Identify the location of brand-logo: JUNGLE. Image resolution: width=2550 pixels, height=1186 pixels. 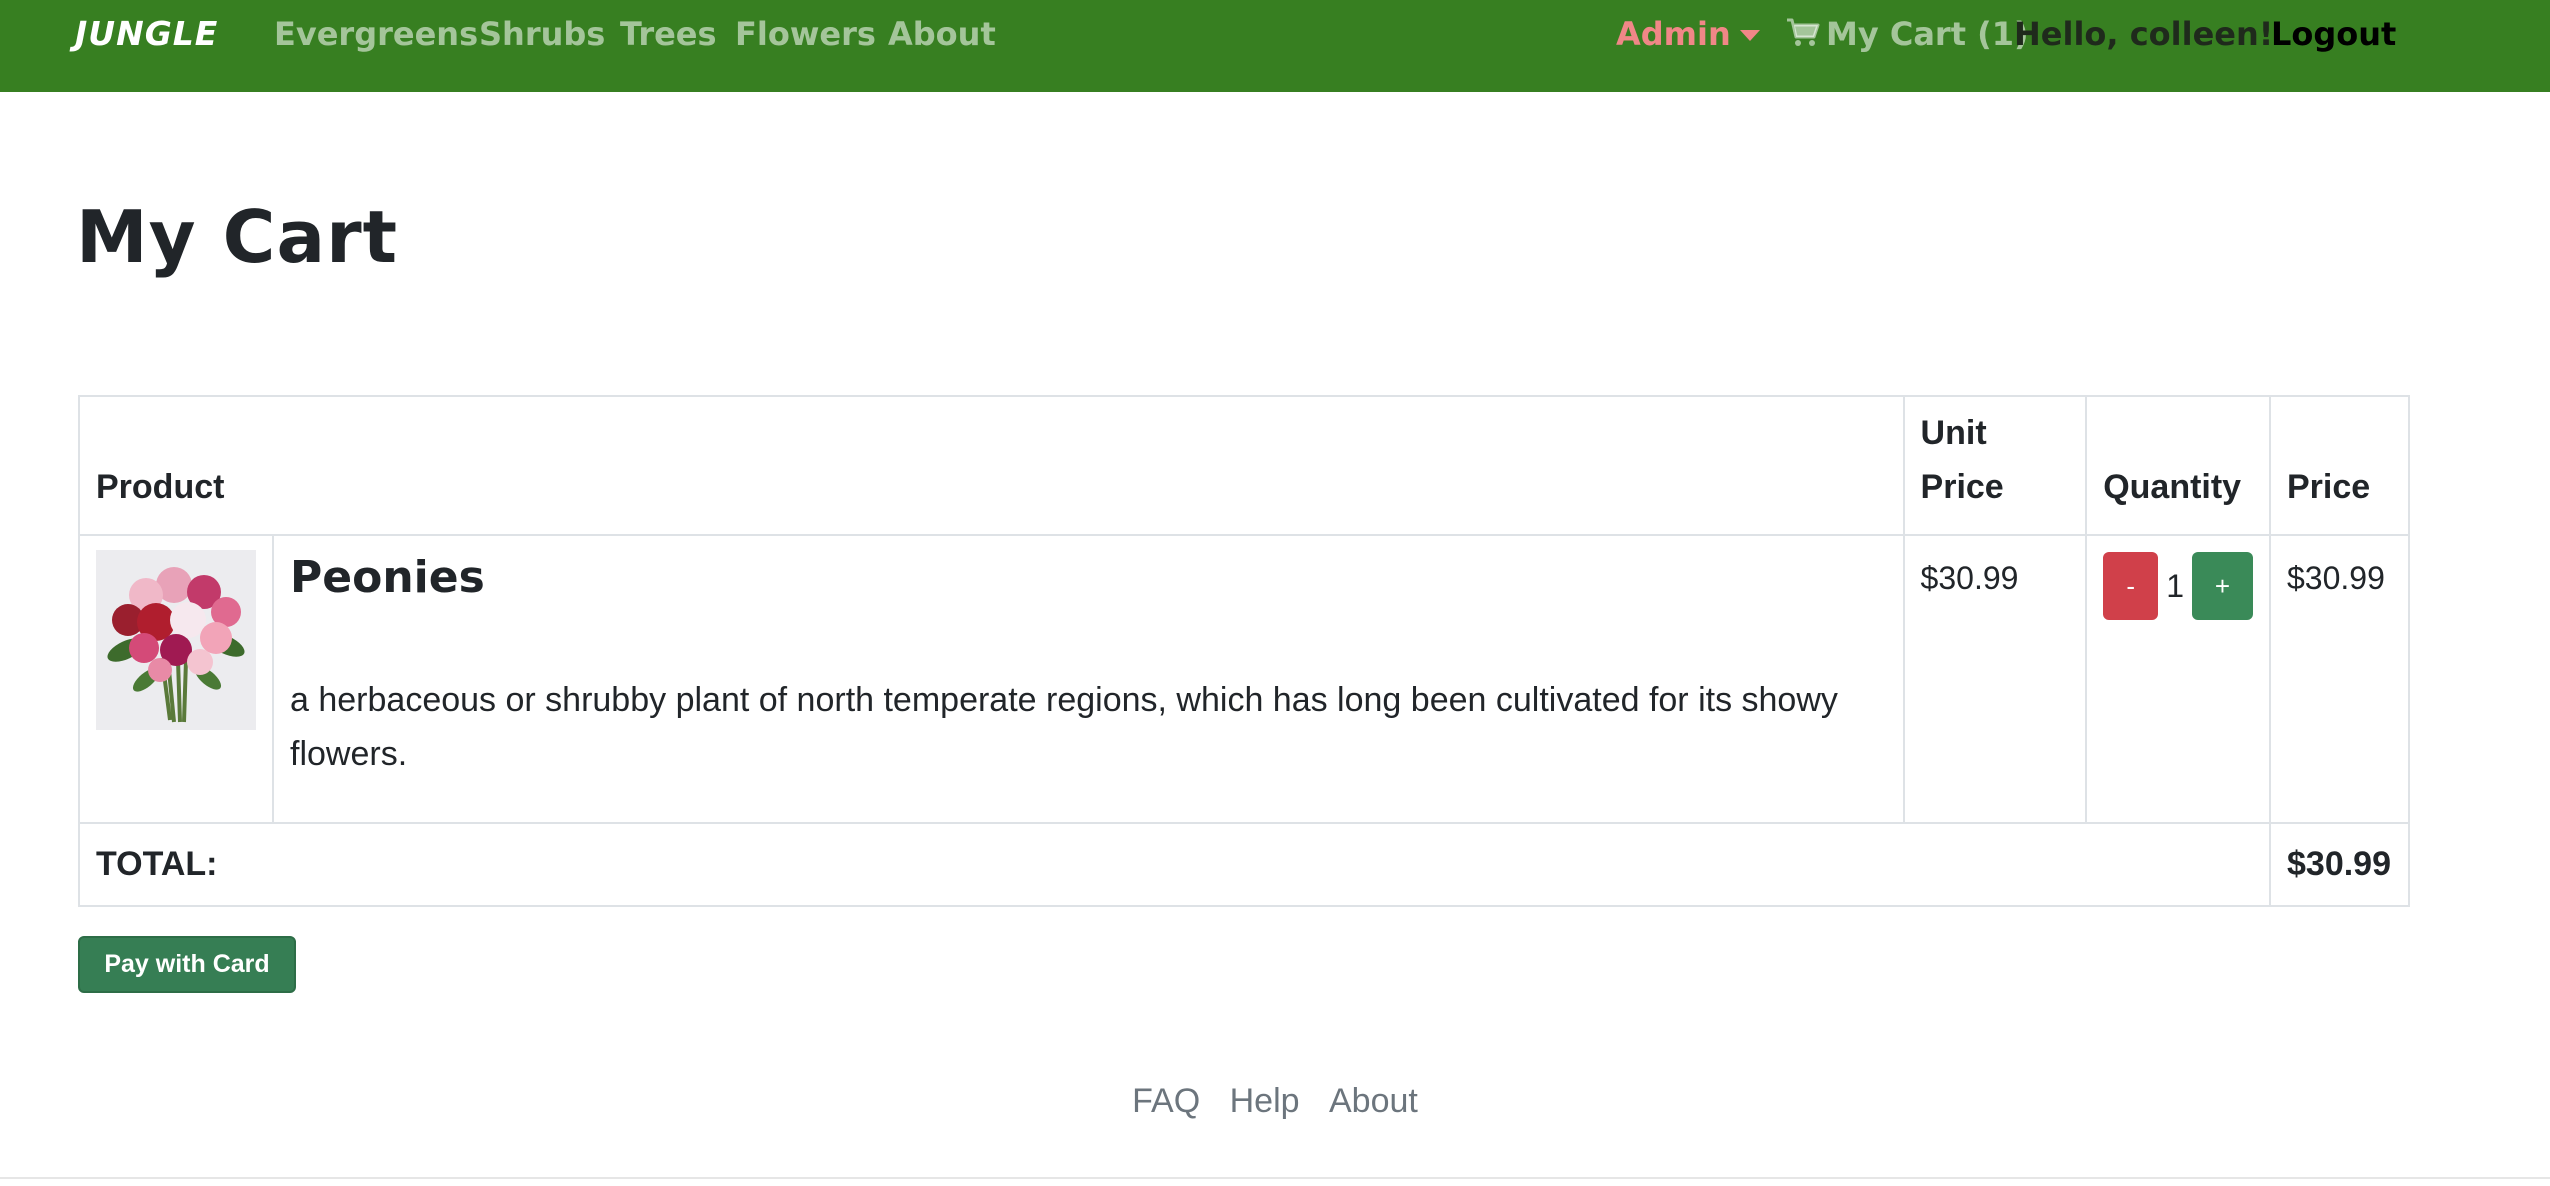
(146, 33).